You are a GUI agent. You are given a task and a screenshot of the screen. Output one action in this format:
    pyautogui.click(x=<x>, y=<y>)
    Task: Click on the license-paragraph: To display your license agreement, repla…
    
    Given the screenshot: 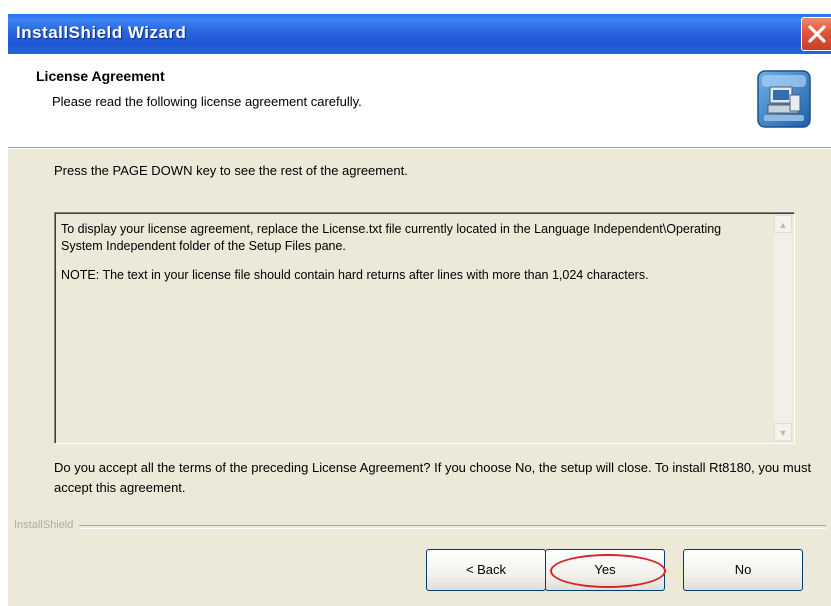 What is the action you would take?
    pyautogui.click(x=391, y=237)
    